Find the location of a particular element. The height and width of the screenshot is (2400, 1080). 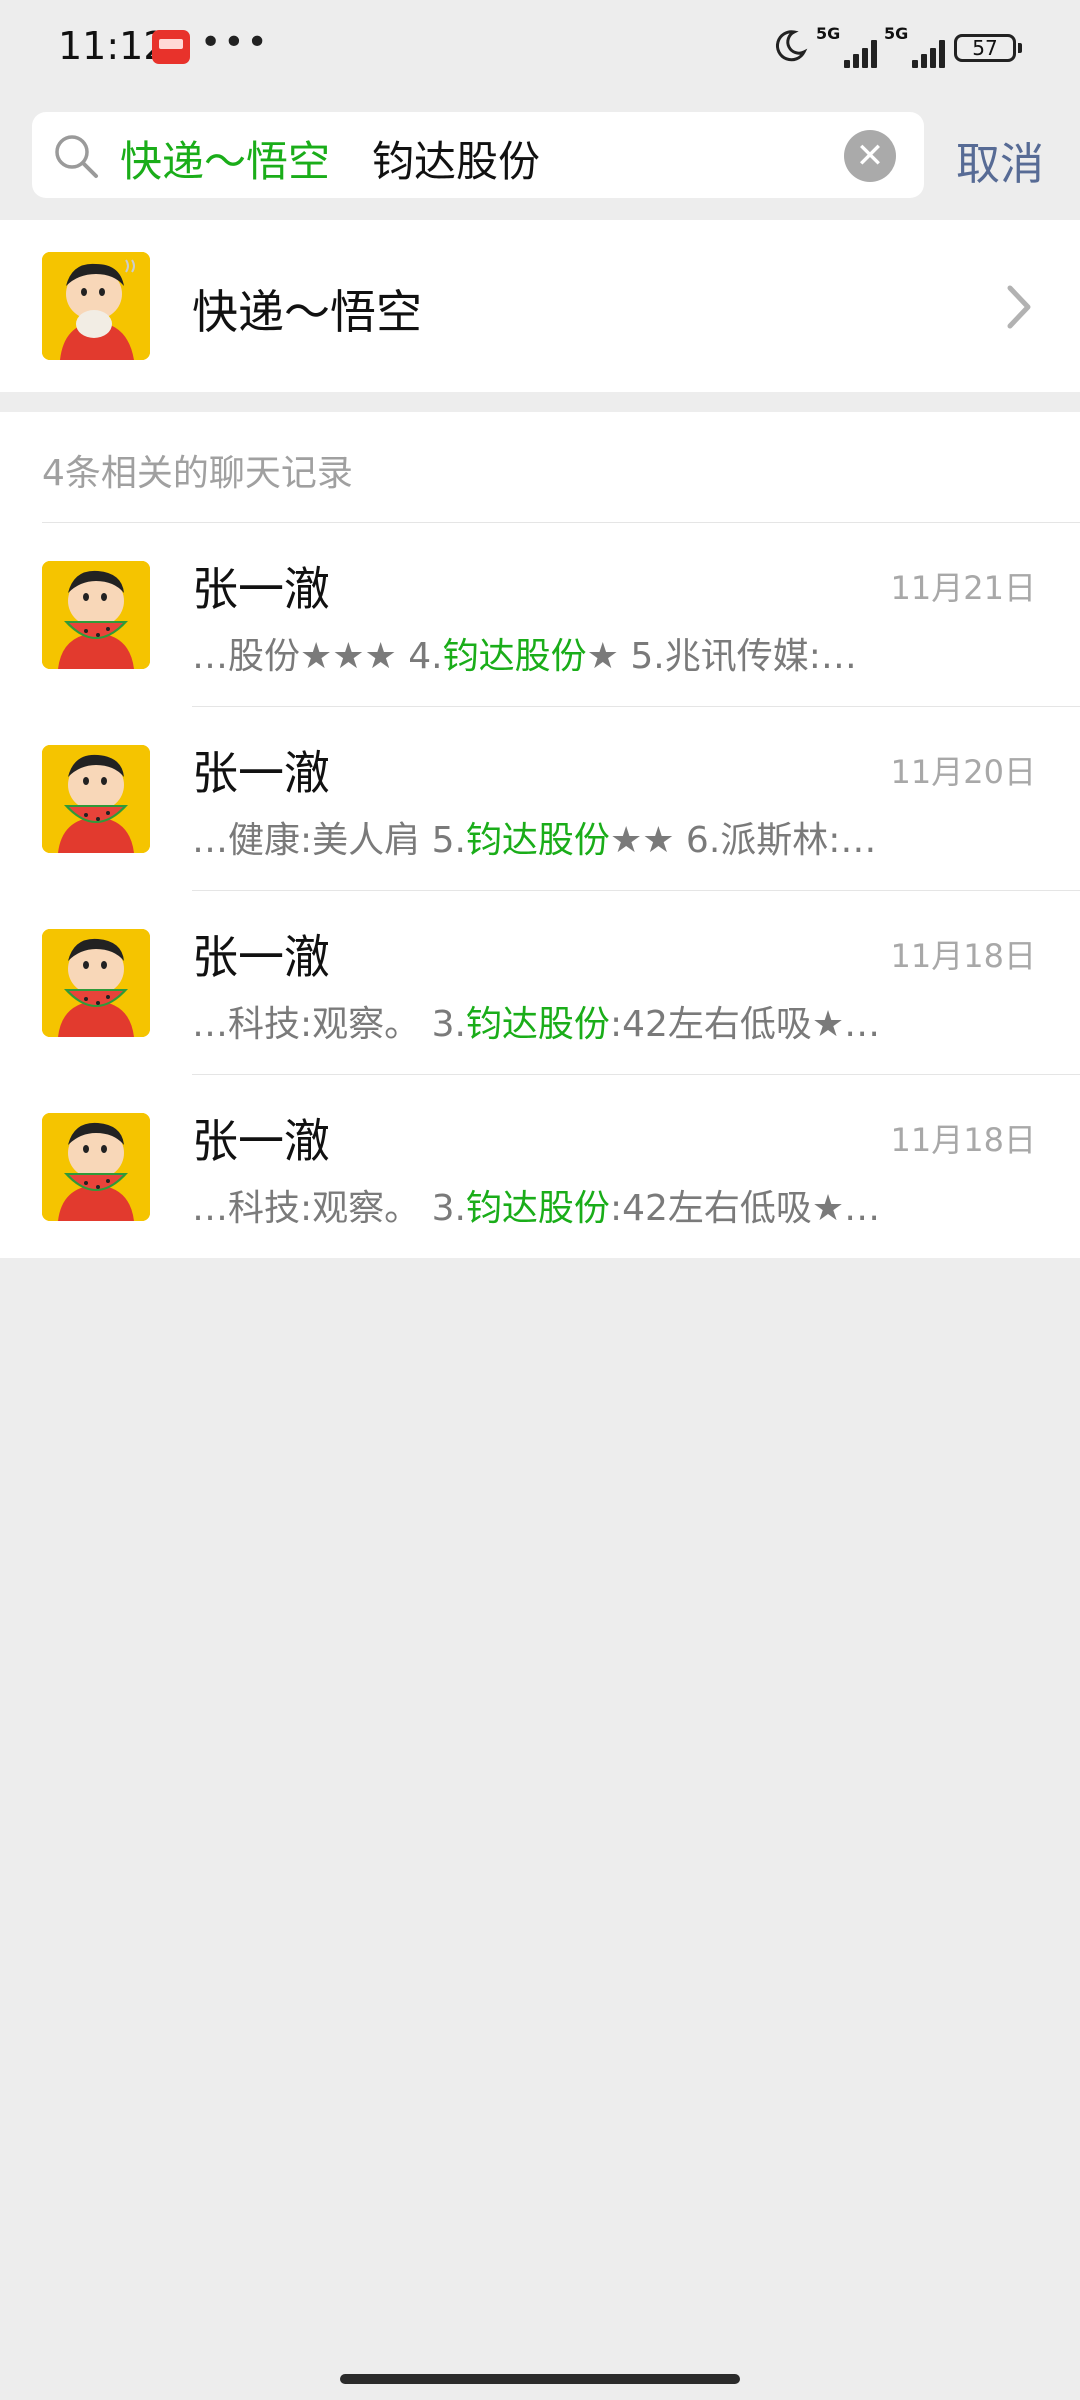

close-icon: ✕ is located at coordinates (870, 156).